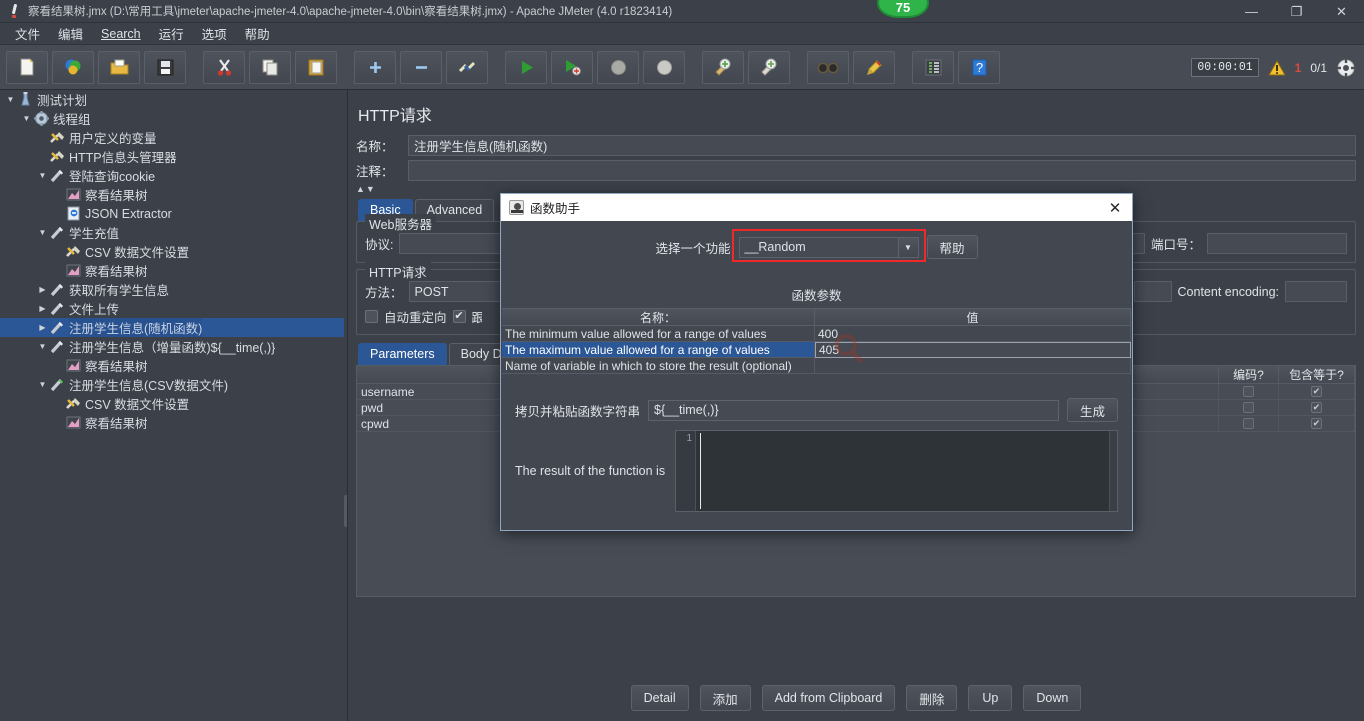 This screenshot has width=1364, height=721. Describe the element at coordinates (828, 698) in the screenshot. I see `add-from-clipboard-button: Add from Clipboard` at that location.